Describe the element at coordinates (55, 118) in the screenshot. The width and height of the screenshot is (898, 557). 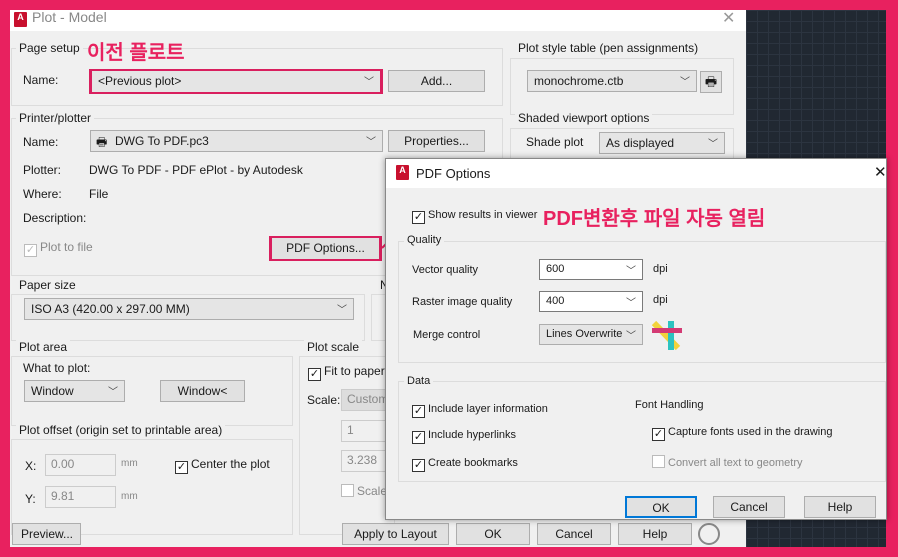
I see `printer-label: Printer/plotter` at that location.